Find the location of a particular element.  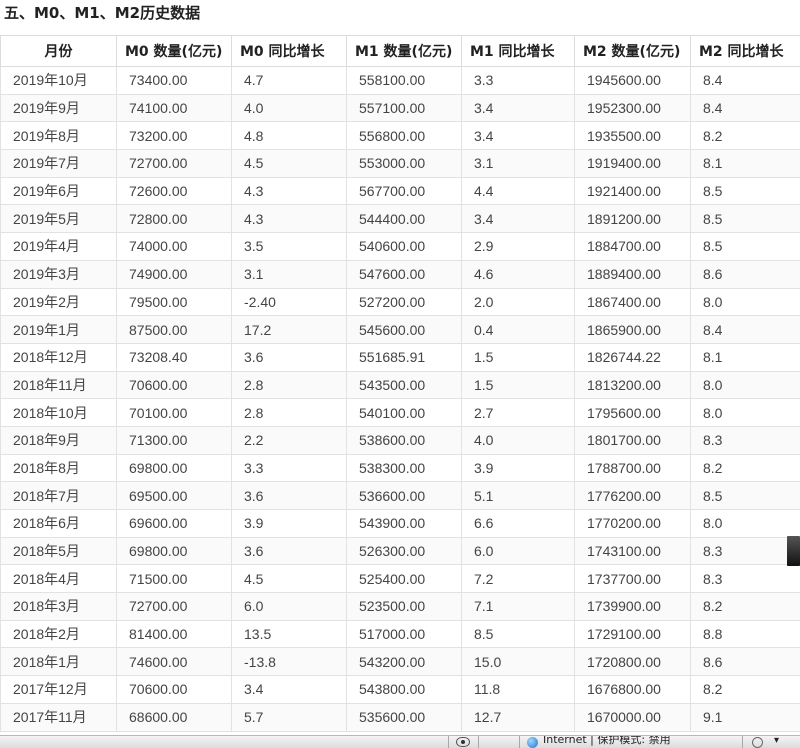

zoom-icon is located at coordinates (757, 742).